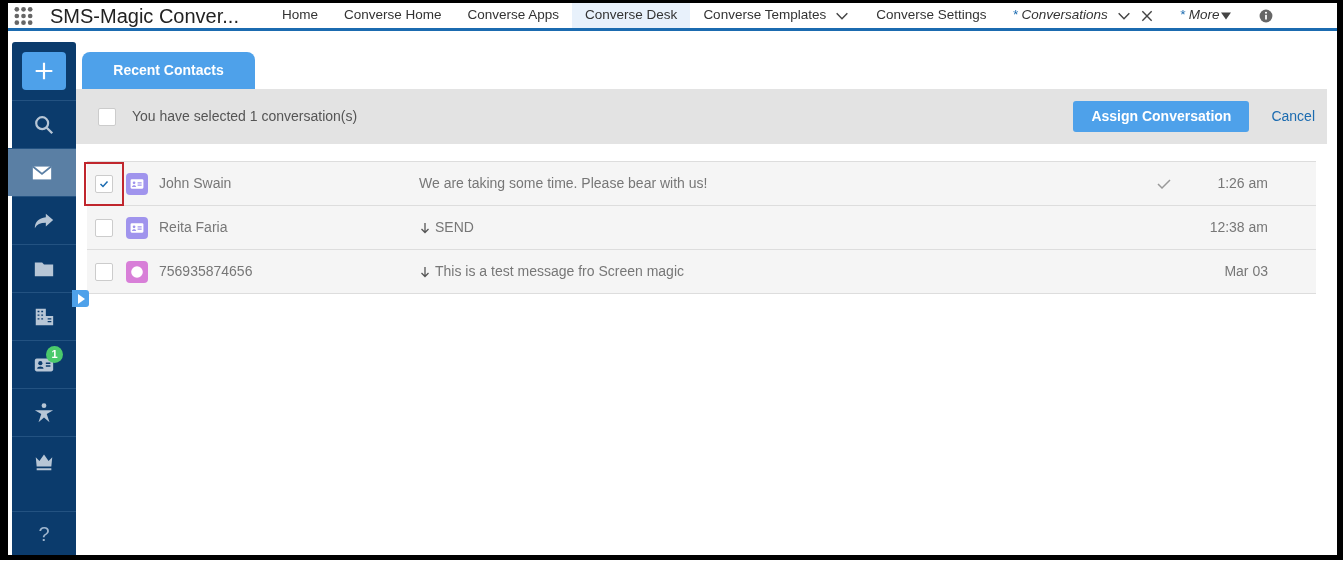  What do you see at coordinates (454, 227) in the screenshot?
I see `message-preview: SEND` at bounding box center [454, 227].